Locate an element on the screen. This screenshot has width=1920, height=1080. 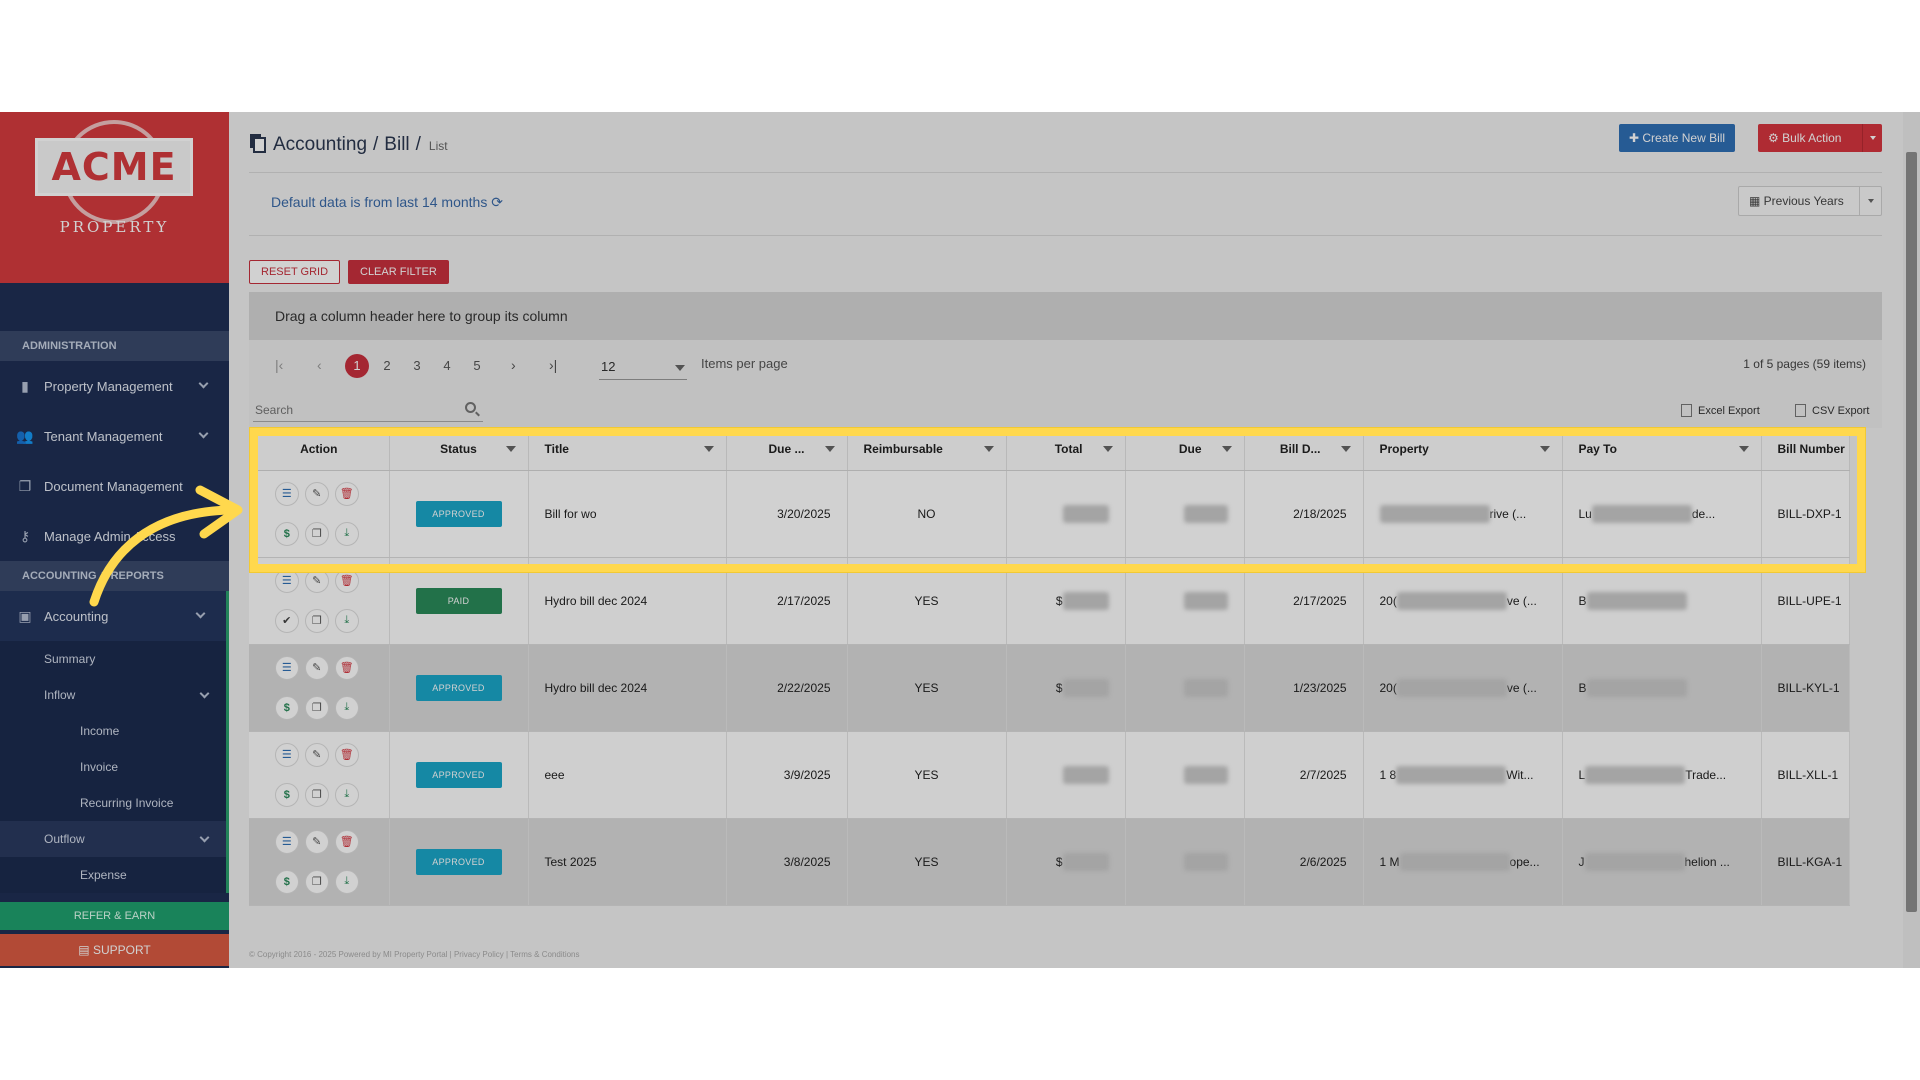
plus-icon: ✚ is located at coordinates (1636, 138).